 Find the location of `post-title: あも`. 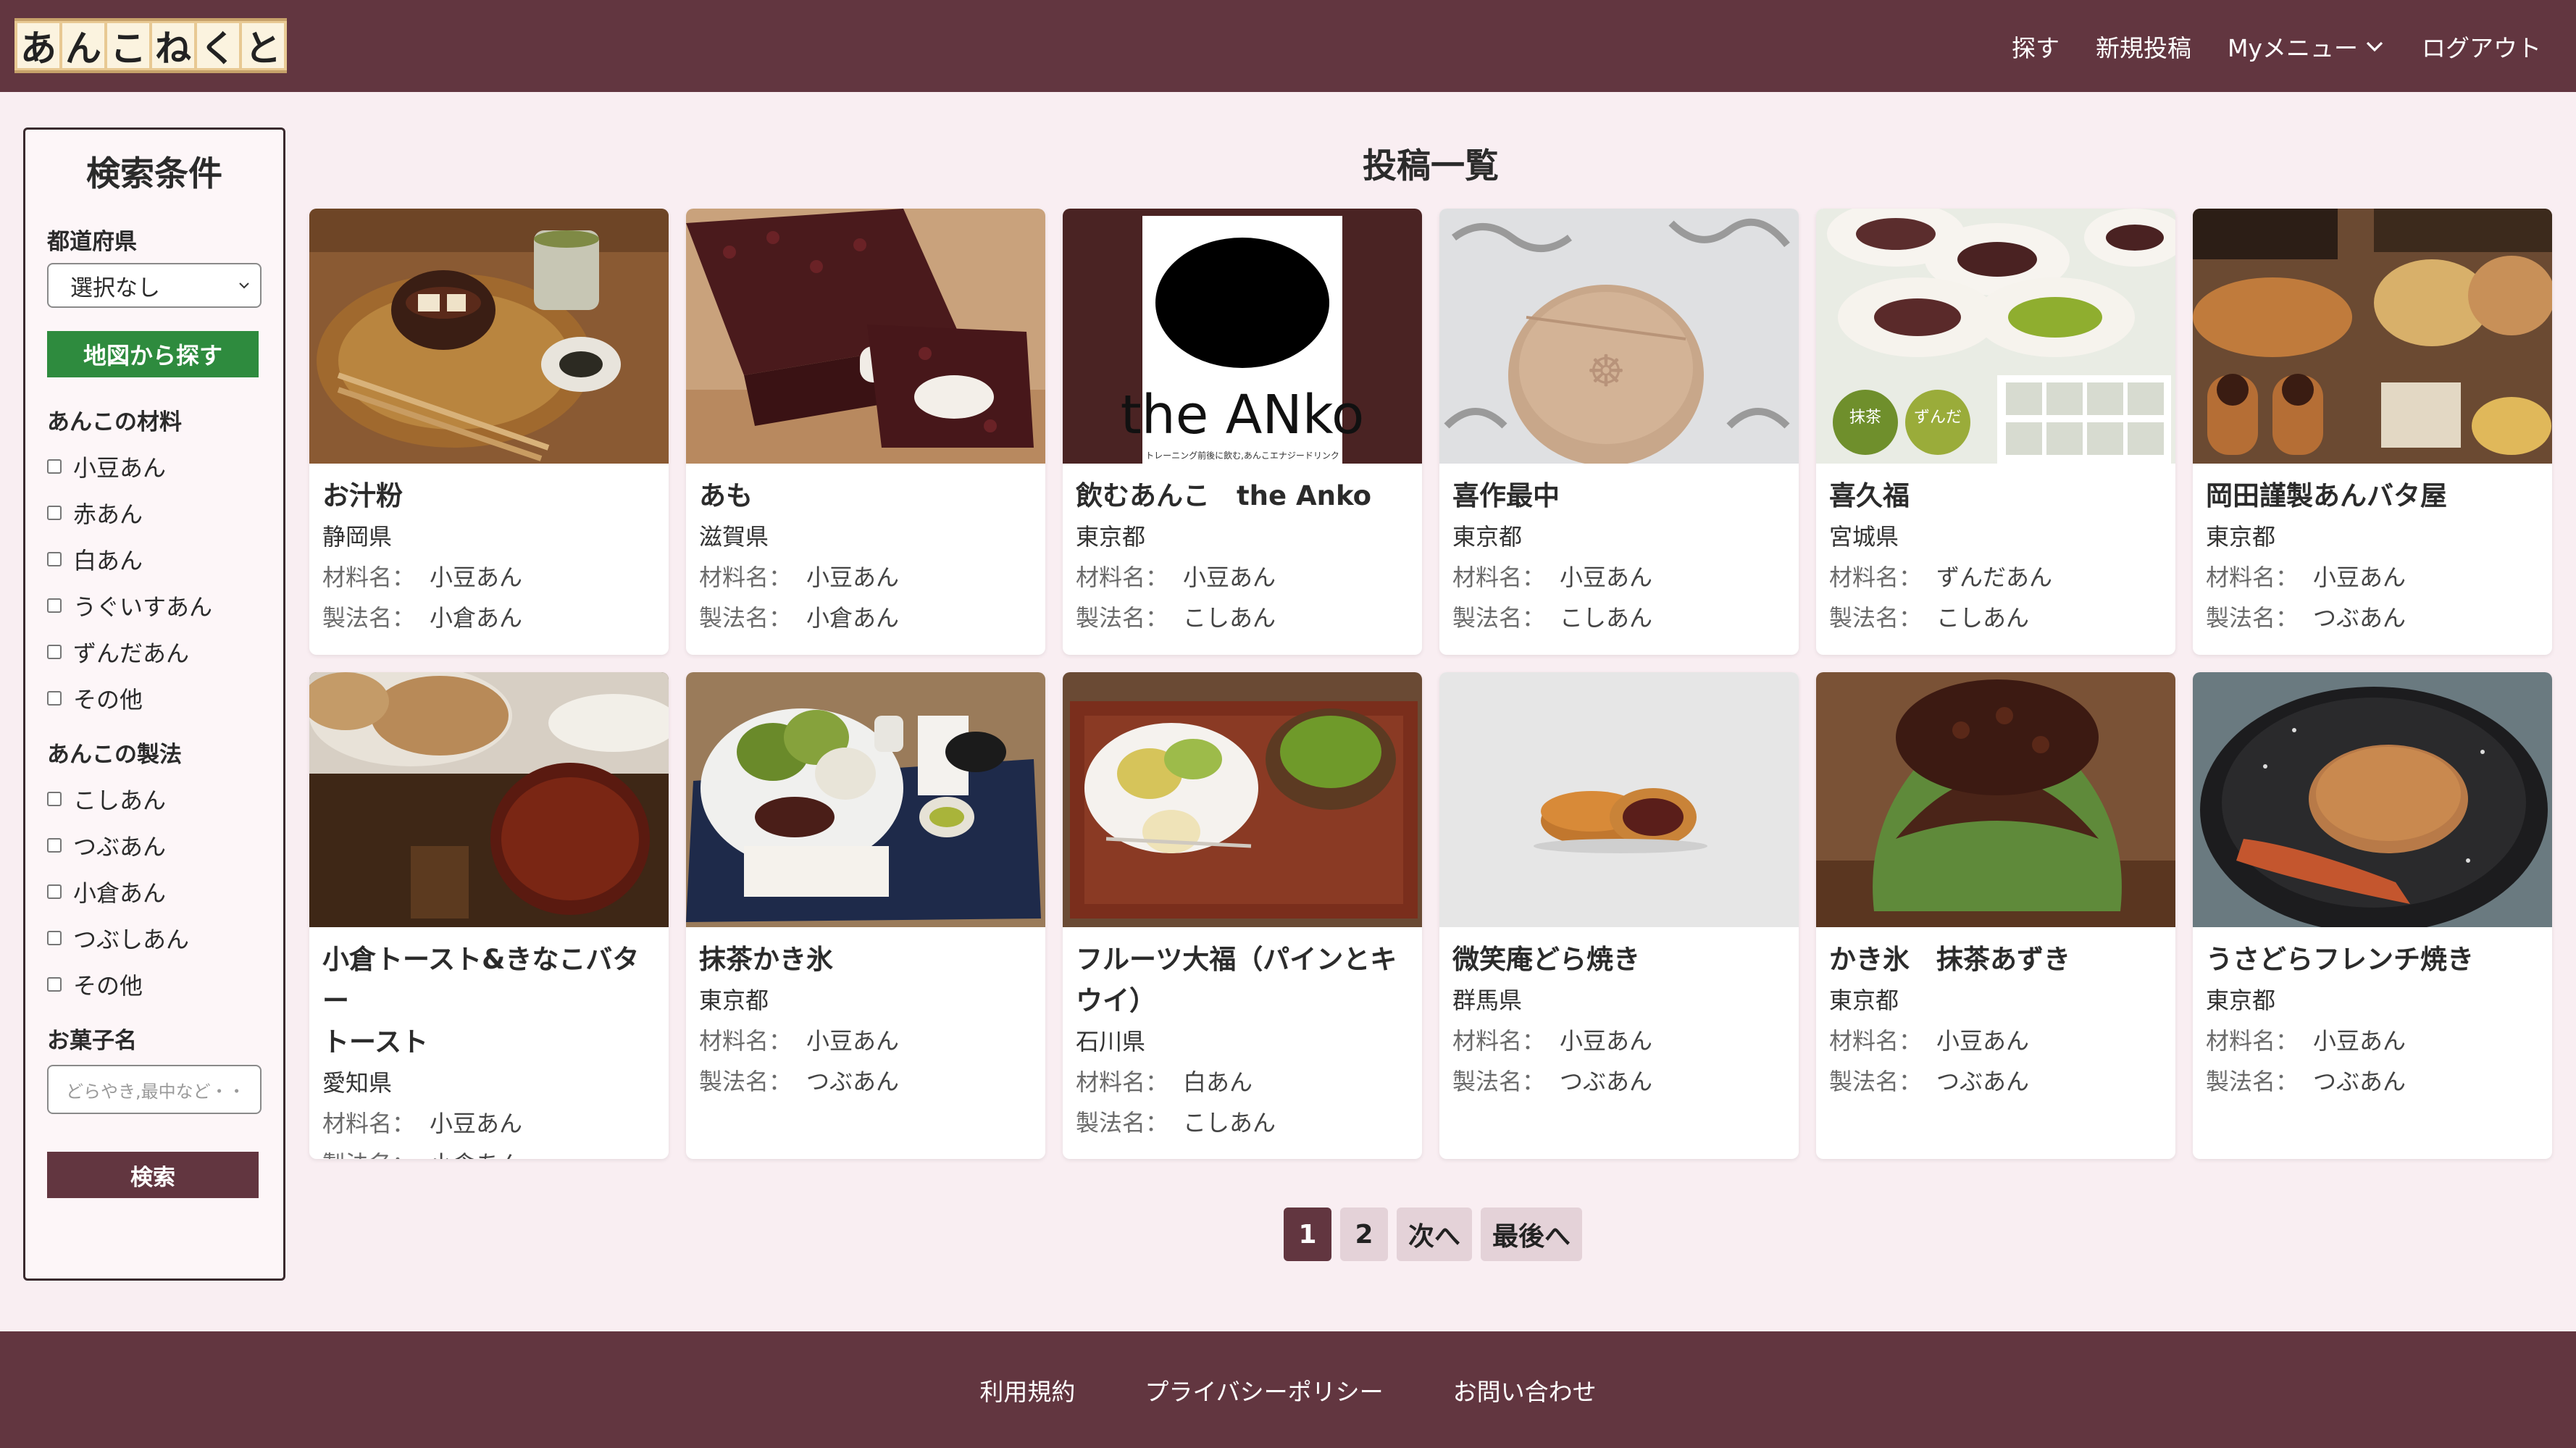

post-title: あも is located at coordinates (865, 496).